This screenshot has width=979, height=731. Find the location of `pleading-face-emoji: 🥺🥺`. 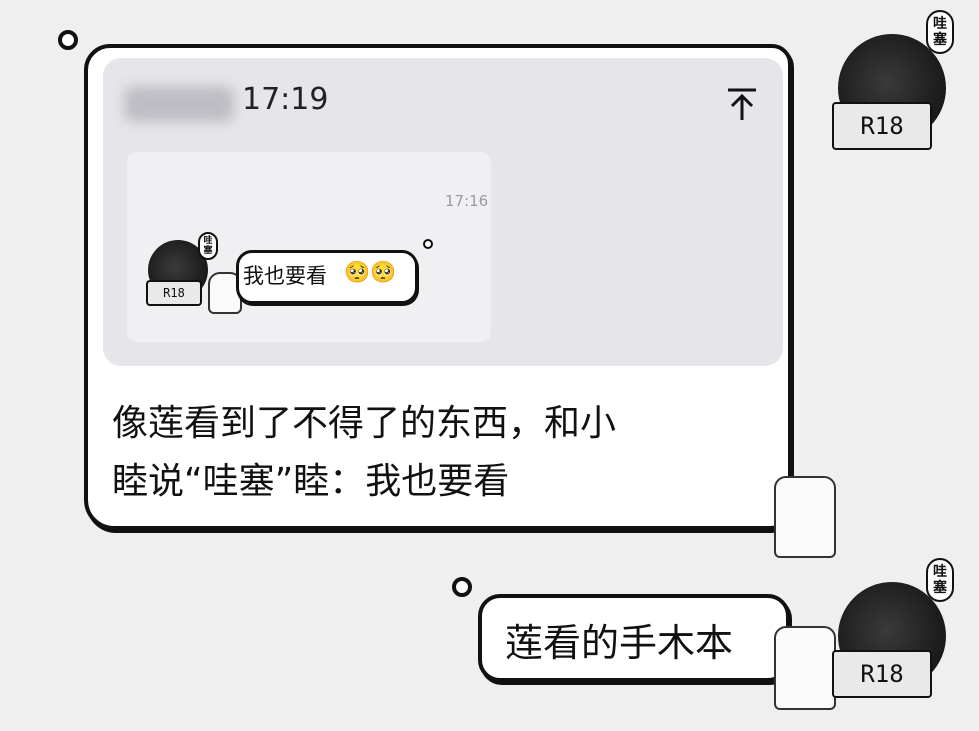

pleading-face-emoji: 🥺🥺 is located at coordinates (370, 272).